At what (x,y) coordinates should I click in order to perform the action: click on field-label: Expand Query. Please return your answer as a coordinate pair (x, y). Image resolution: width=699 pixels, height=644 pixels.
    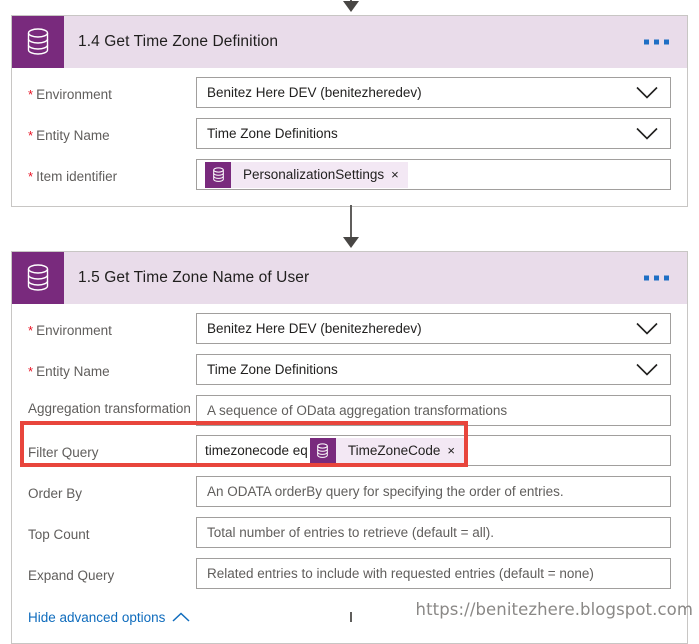
    Looking at the image, I should click on (71, 575).